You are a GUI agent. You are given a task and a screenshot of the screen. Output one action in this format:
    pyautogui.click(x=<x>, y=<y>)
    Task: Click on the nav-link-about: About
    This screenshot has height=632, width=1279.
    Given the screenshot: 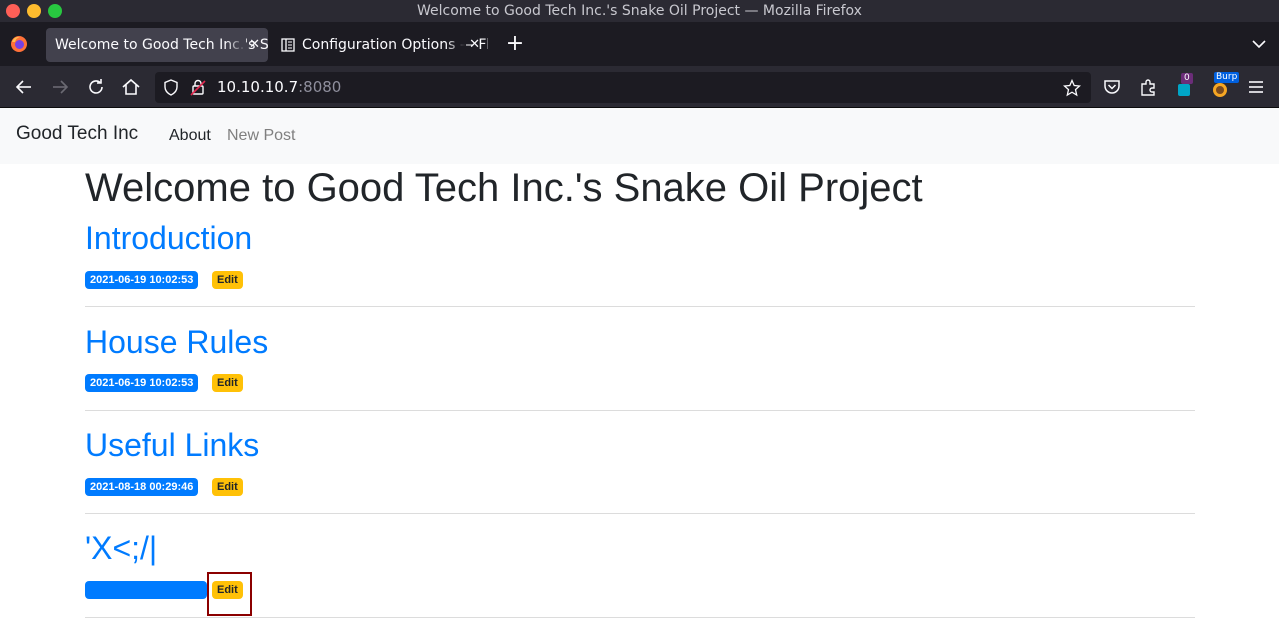 What is the action you would take?
    pyautogui.click(x=190, y=136)
    